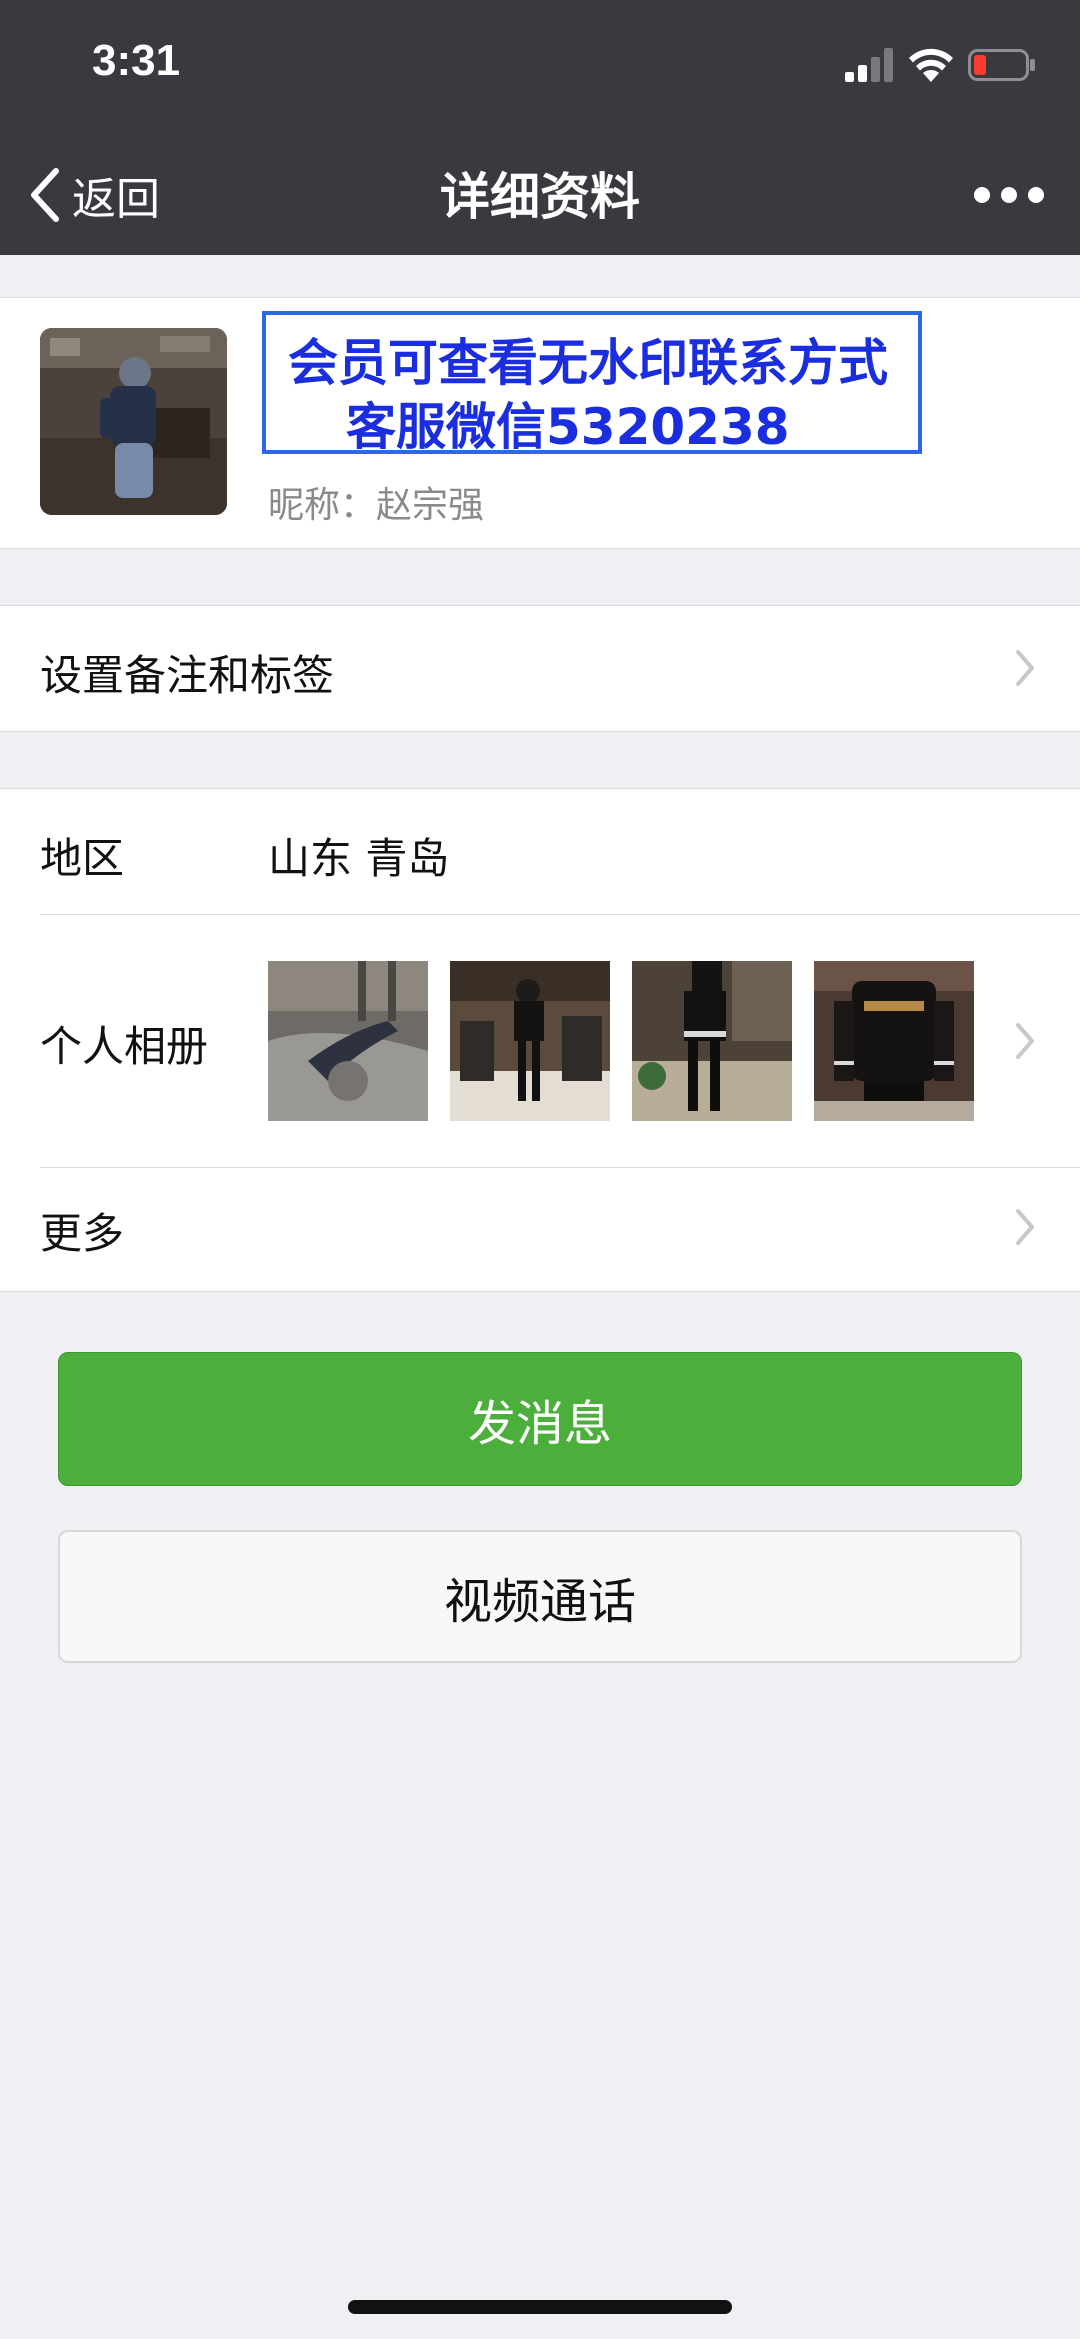 This screenshot has height=2339, width=1080. I want to click on album-photos, so click(632, 1041).